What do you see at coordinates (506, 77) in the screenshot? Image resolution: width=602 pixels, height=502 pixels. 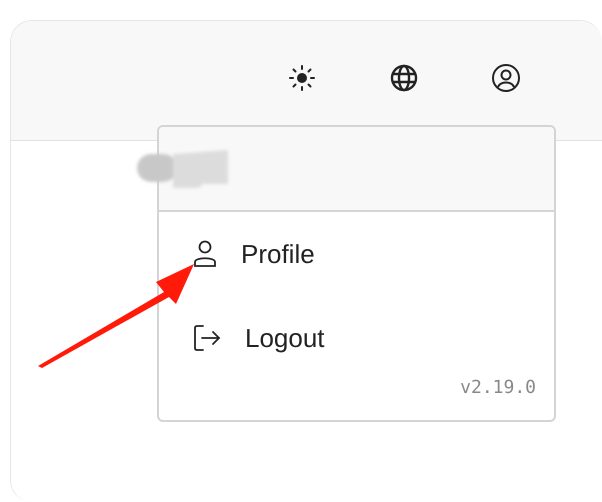 I see `user-icon` at bounding box center [506, 77].